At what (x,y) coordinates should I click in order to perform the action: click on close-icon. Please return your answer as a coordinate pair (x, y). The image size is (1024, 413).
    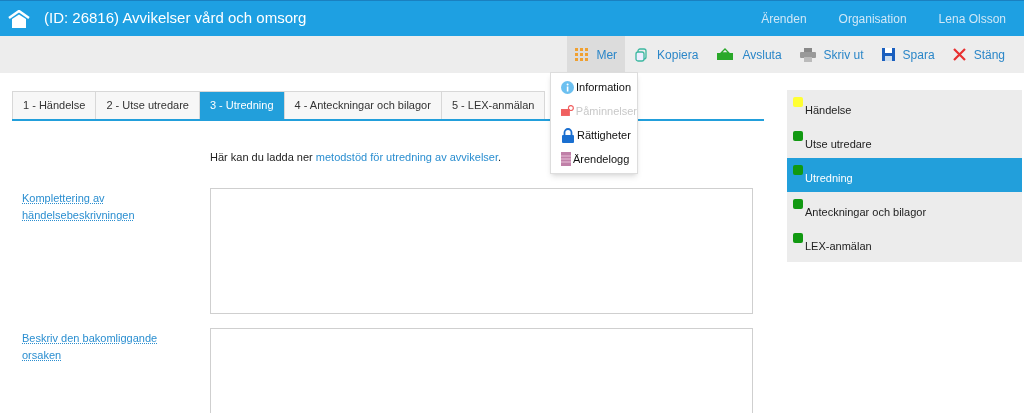
    Looking at the image, I should click on (959, 54).